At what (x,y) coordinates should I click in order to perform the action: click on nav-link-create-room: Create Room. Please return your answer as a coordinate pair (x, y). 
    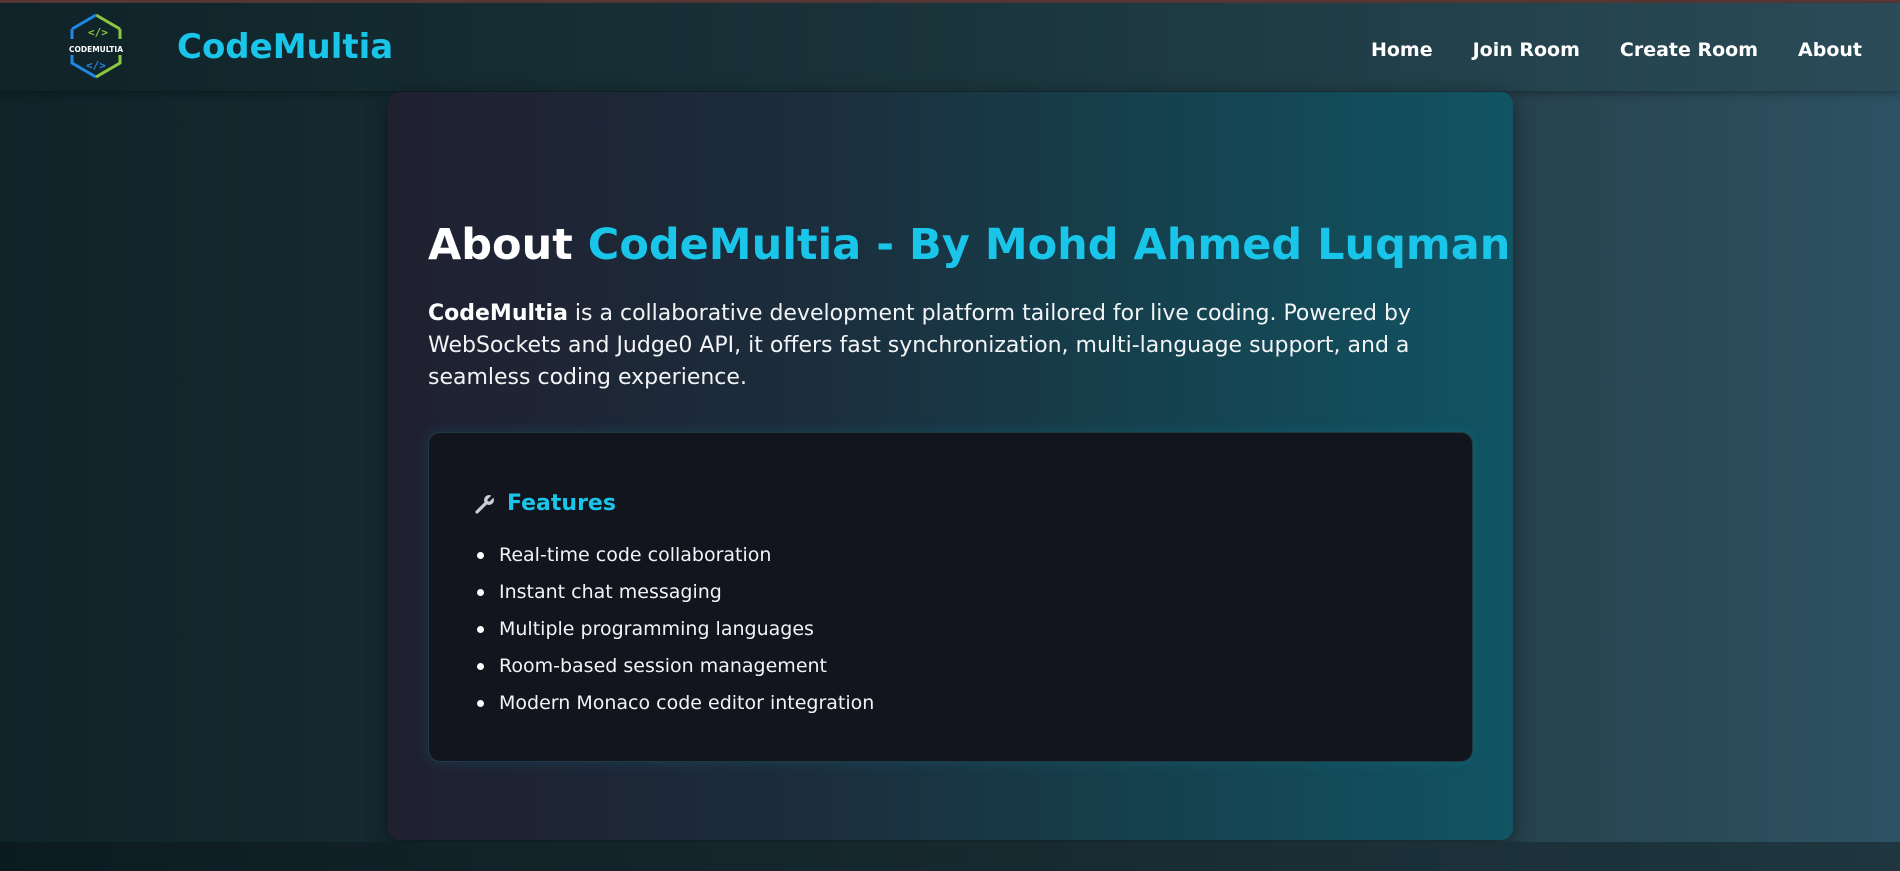
    Looking at the image, I should click on (1689, 50).